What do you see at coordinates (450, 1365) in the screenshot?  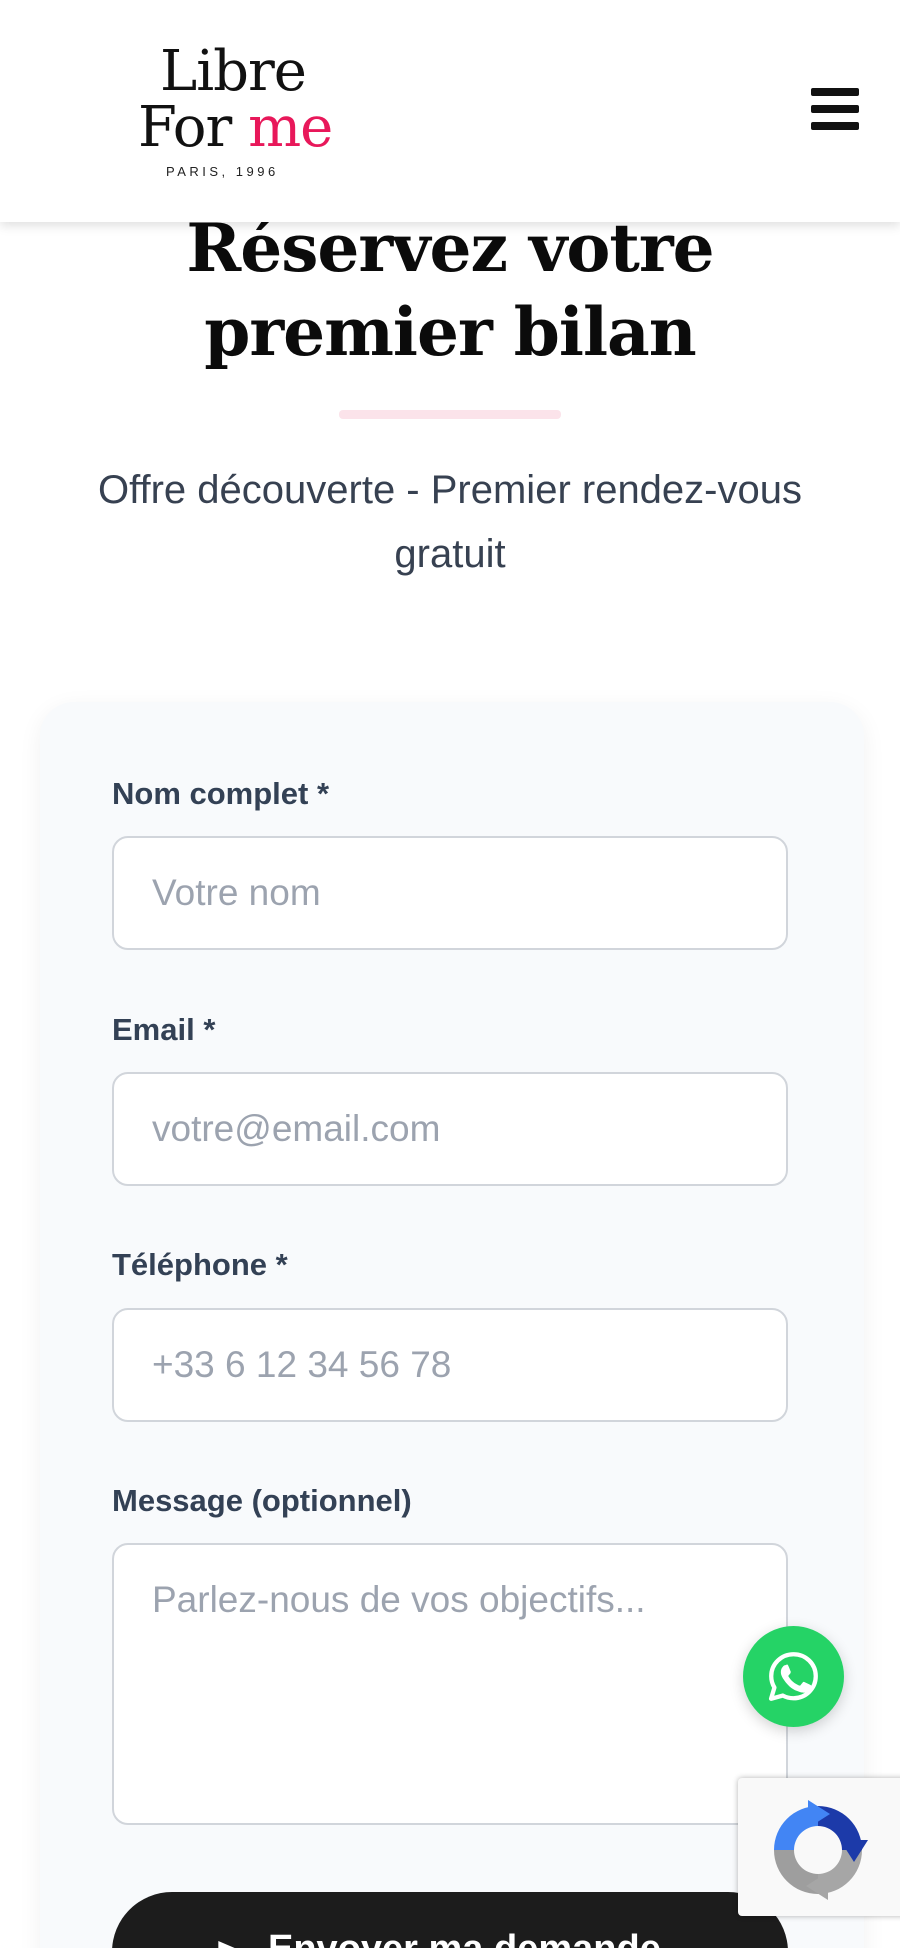 I see `phone-input` at bounding box center [450, 1365].